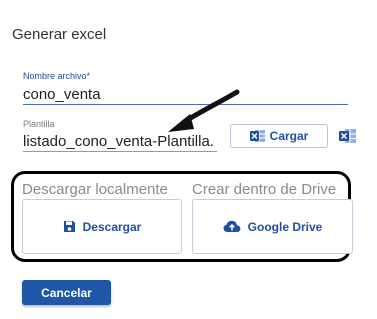 The height and width of the screenshot is (319, 377). I want to click on dialog-title: Generar excel, so click(59, 34).